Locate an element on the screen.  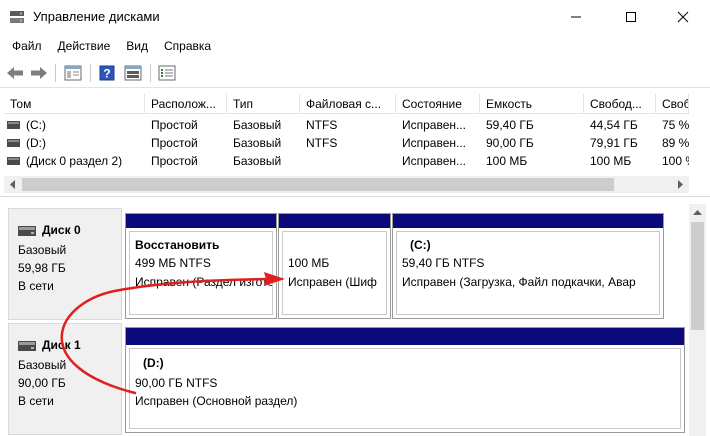
column-header-volume: Том is located at coordinates (74, 104).